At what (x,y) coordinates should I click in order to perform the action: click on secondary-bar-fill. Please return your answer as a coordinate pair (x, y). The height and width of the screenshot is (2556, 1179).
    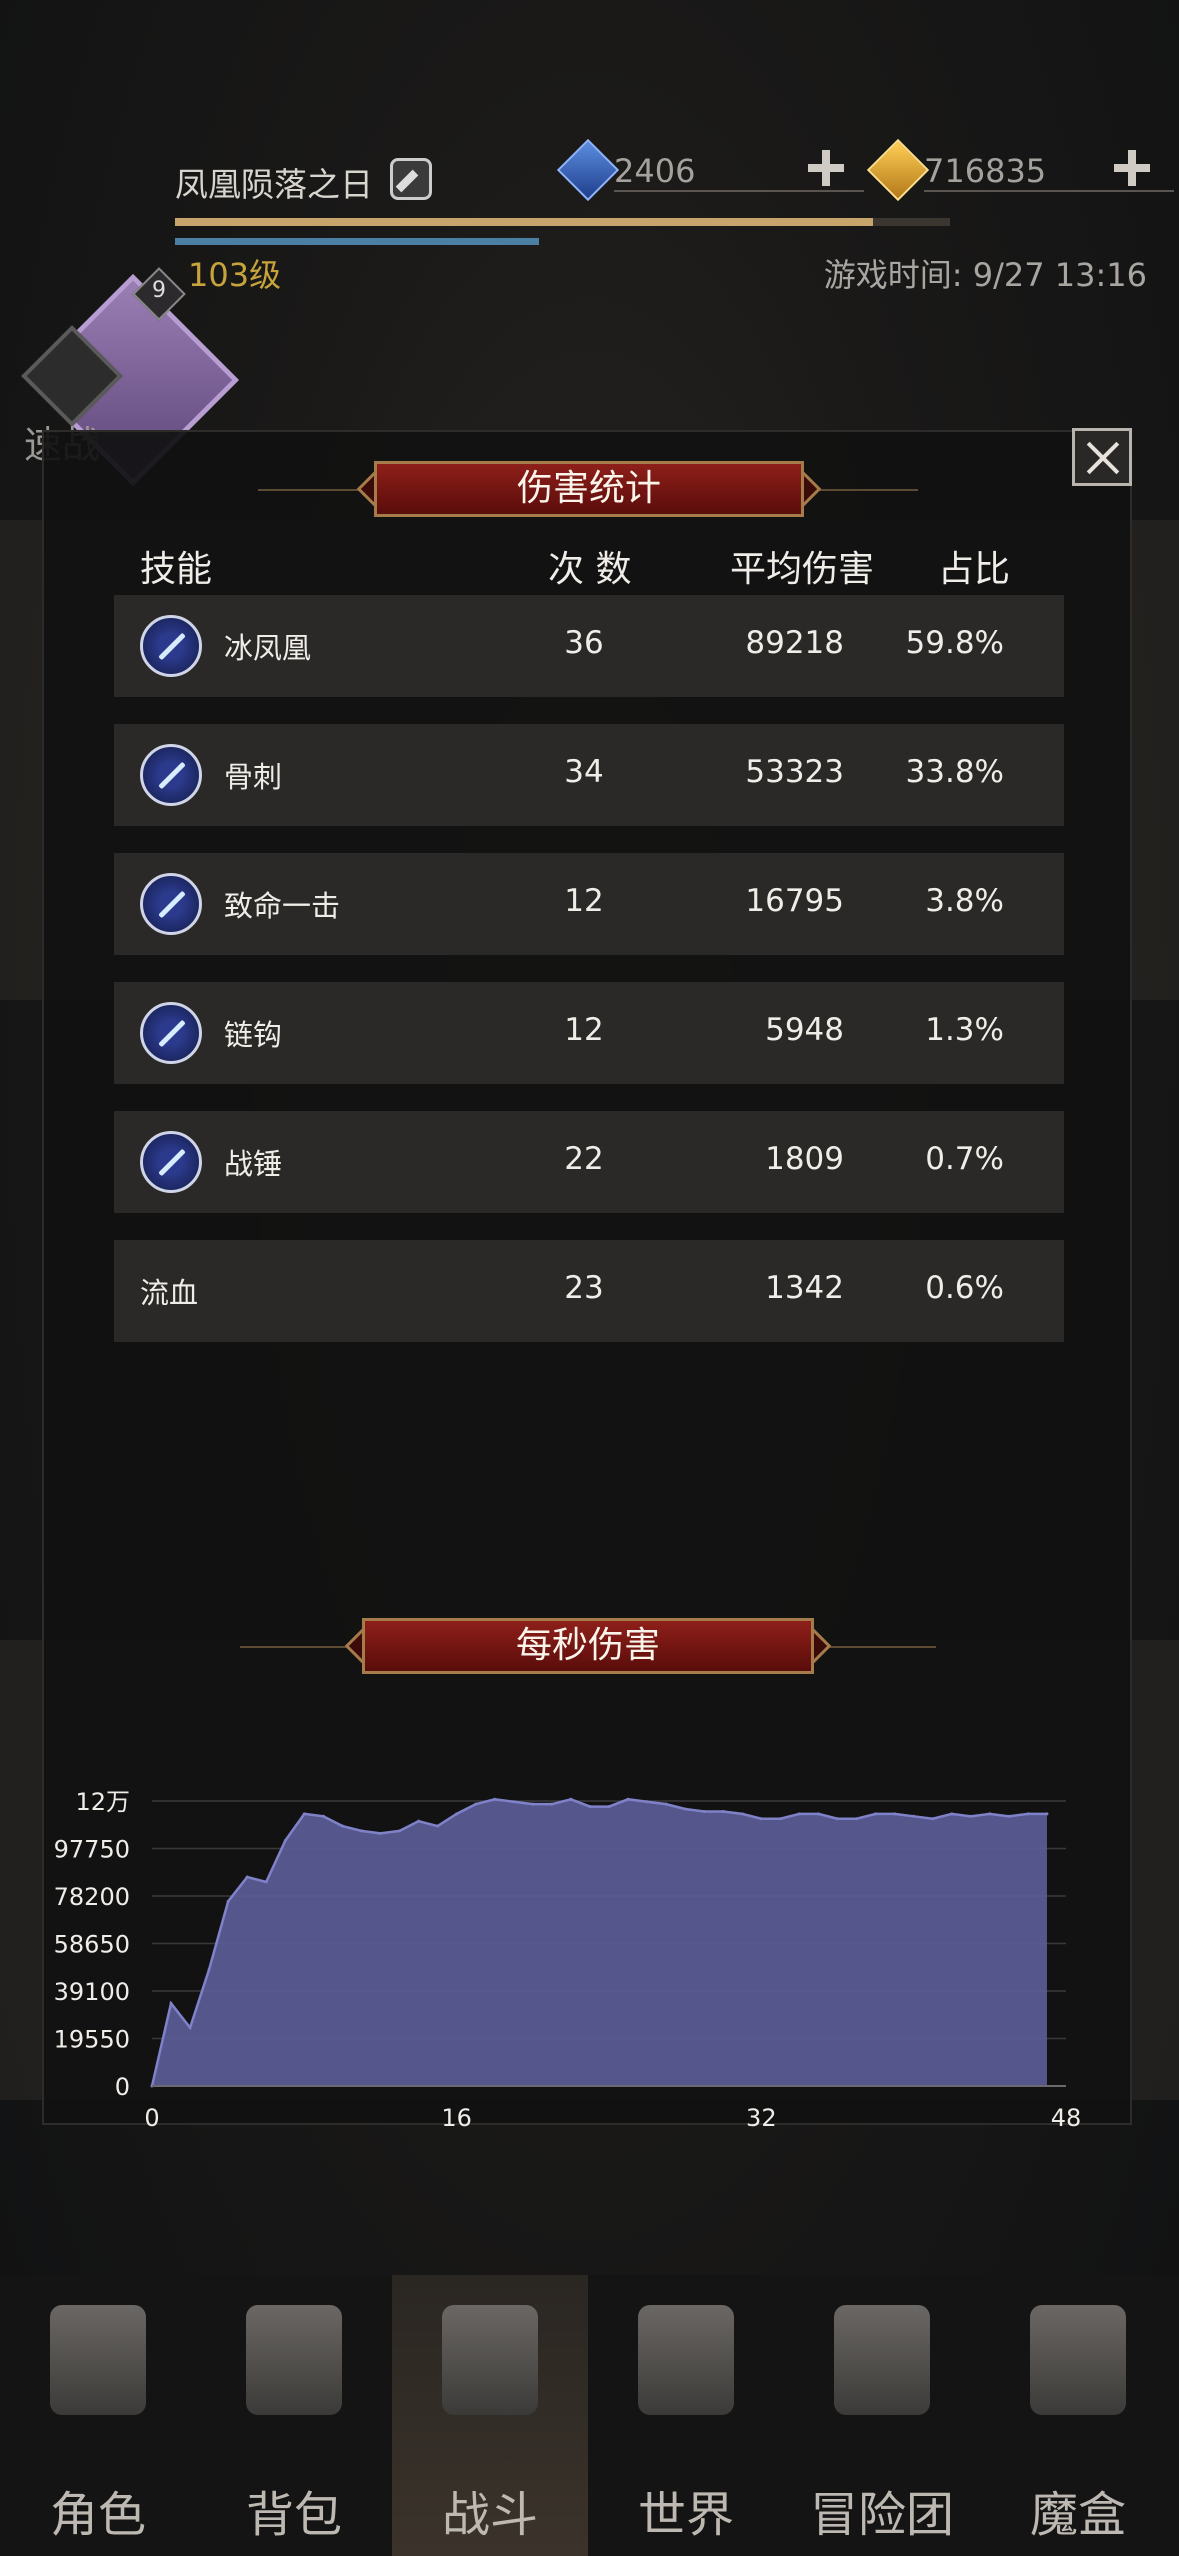
    Looking at the image, I should click on (357, 241).